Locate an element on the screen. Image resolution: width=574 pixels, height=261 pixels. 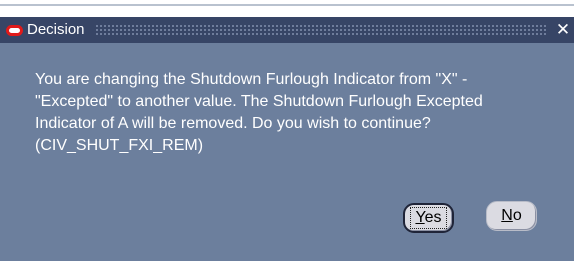
title-bar-grip is located at coordinates (320, 30).